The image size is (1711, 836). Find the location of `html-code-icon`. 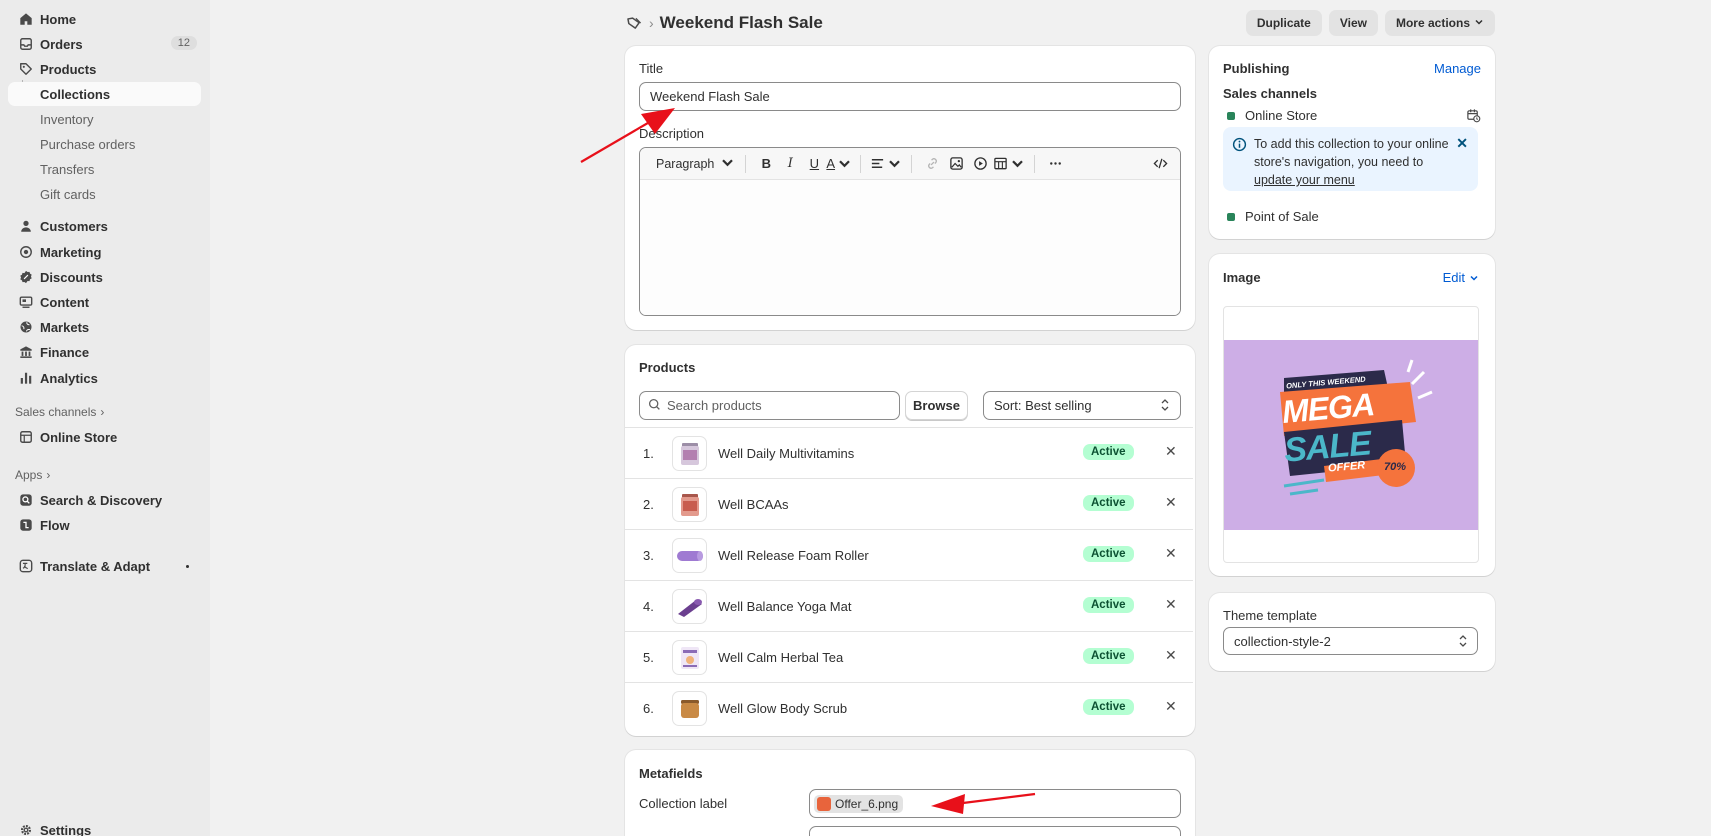

html-code-icon is located at coordinates (1160, 164).